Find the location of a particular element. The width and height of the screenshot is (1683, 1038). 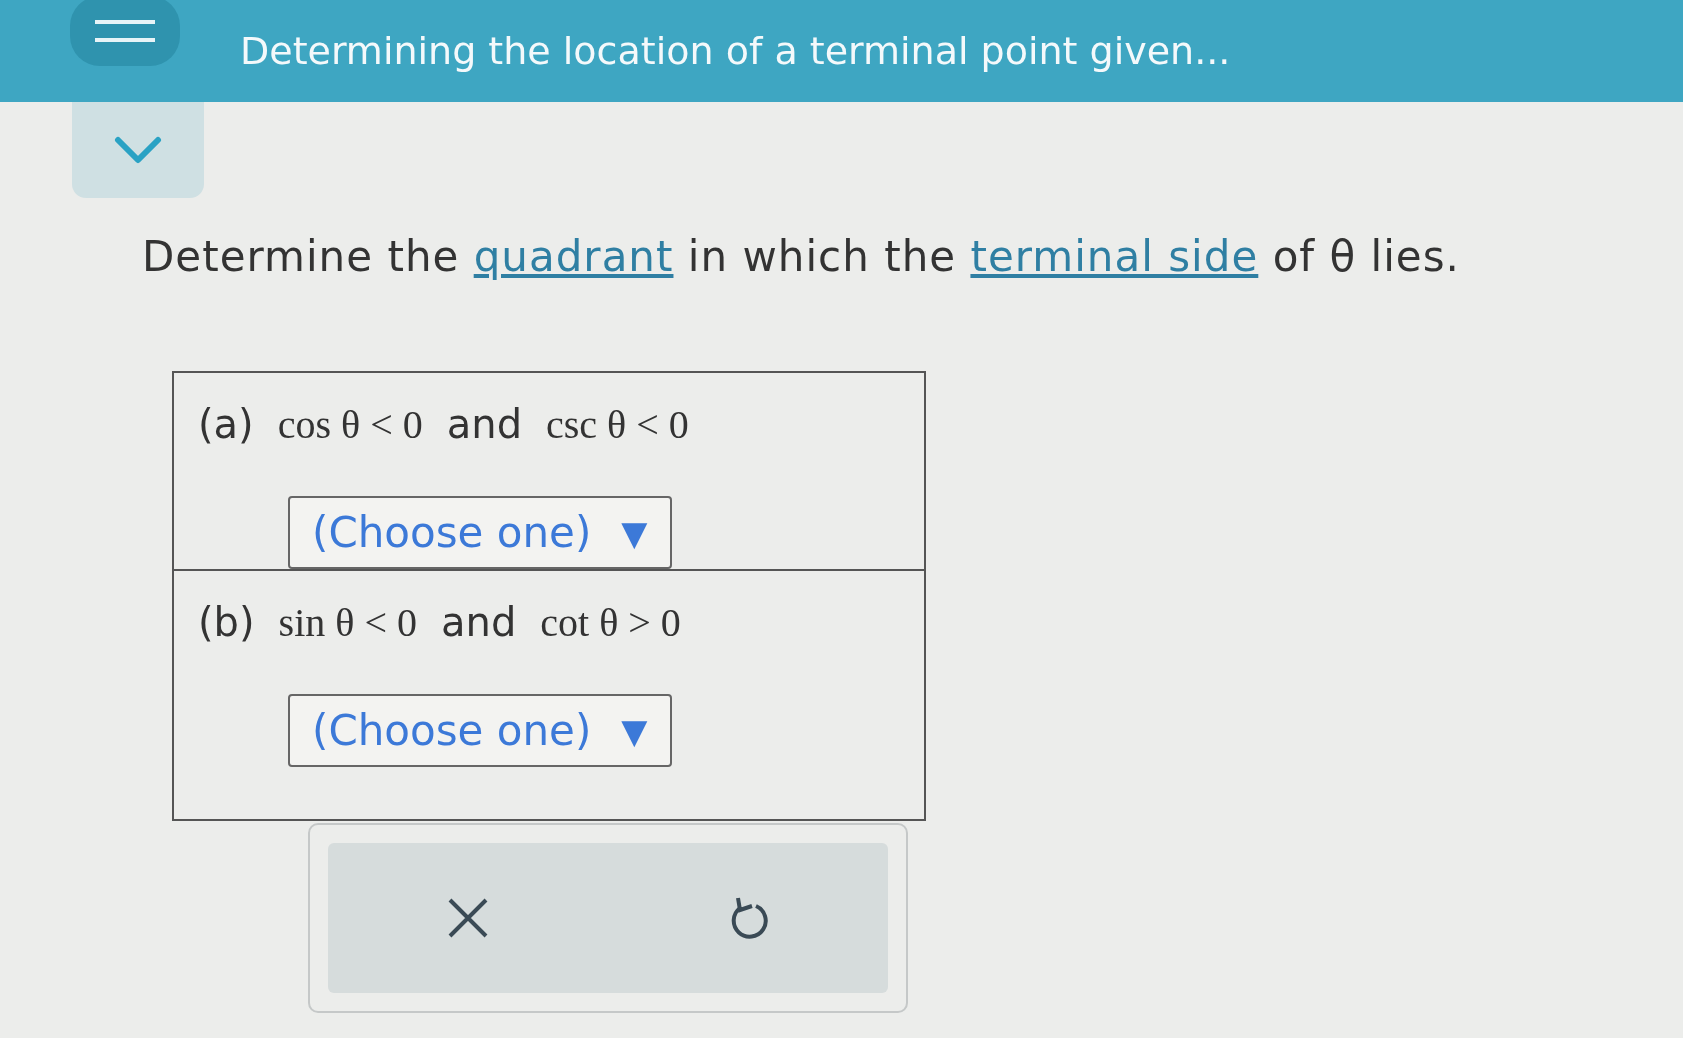

glossary-link: quadrant is located at coordinates (573, 256).